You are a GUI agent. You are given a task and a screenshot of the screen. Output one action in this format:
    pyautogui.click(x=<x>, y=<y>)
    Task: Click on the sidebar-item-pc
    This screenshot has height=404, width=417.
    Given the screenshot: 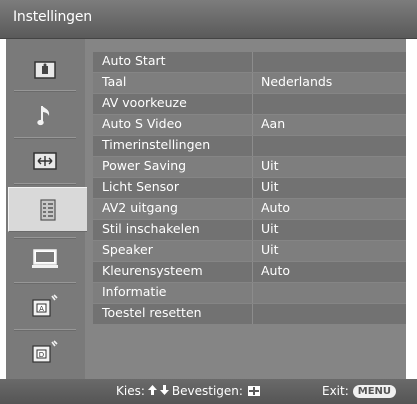 What is the action you would take?
    pyautogui.click(x=45, y=259)
    